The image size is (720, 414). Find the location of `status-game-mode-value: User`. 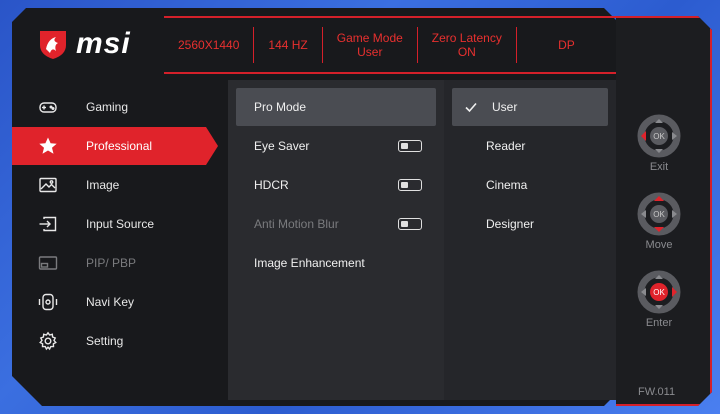

status-game-mode-value: User is located at coordinates (370, 52).